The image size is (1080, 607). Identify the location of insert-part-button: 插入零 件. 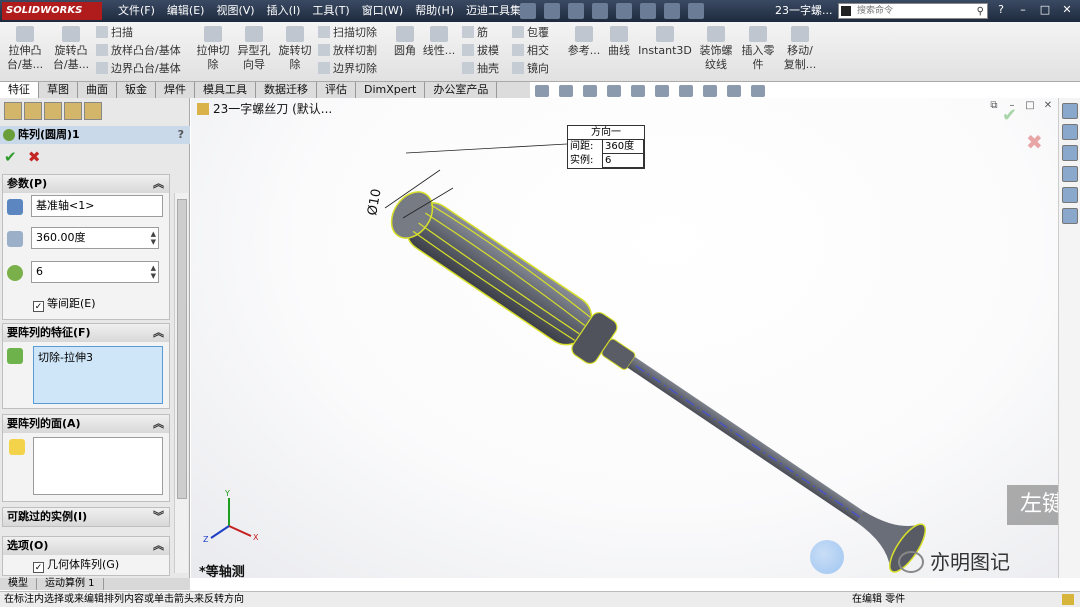
(758, 48).